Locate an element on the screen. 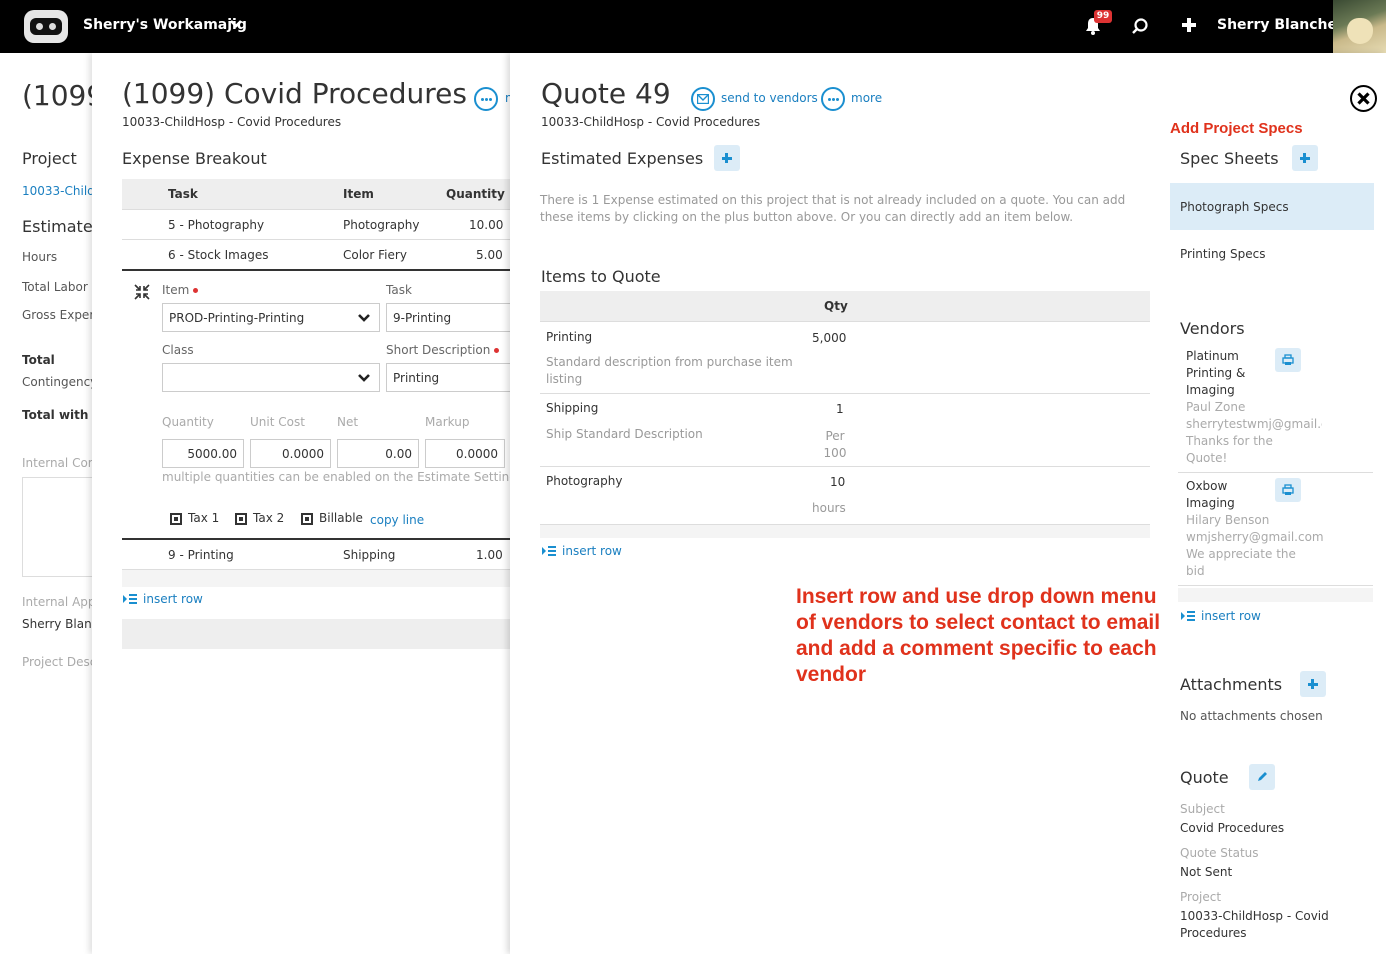  edit-pencil-icon is located at coordinates (1262, 777).